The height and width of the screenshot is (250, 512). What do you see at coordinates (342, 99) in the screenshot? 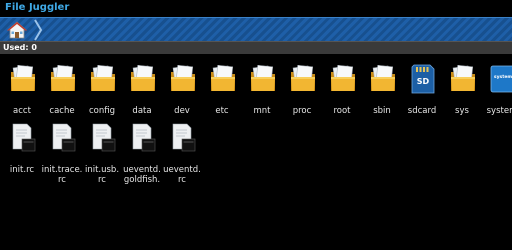
I see `folder-item: root` at bounding box center [342, 99].